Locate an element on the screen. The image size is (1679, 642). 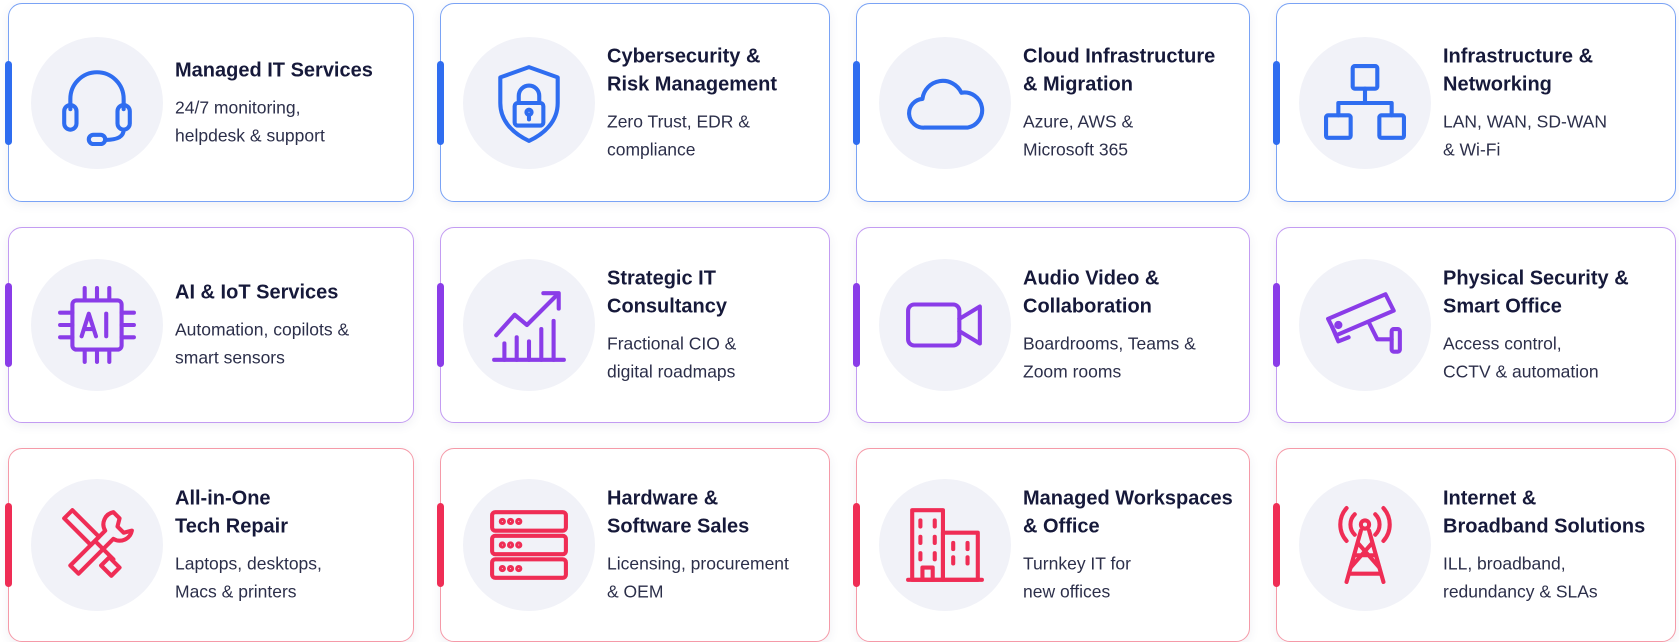
service-description: Turnkey IT for new offices is located at coordinates (1077, 577).